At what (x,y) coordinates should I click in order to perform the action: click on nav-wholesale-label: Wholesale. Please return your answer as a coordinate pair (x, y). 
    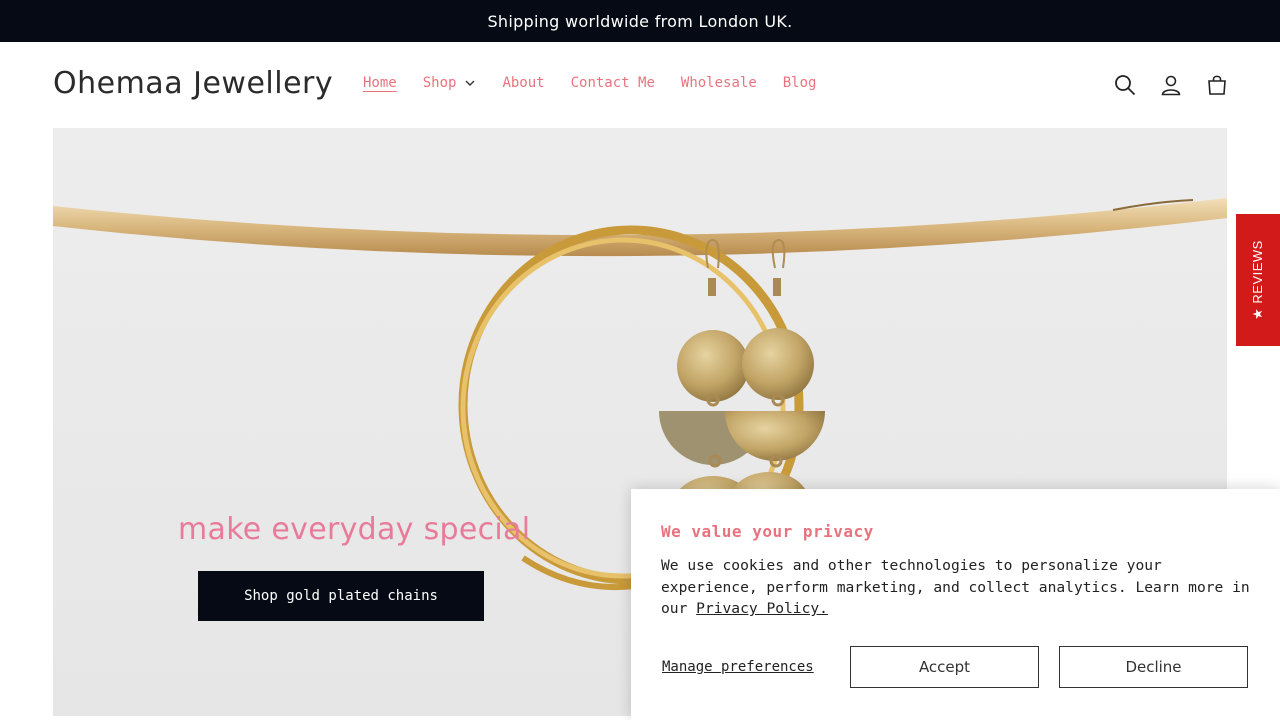
    Looking at the image, I should click on (718, 83).